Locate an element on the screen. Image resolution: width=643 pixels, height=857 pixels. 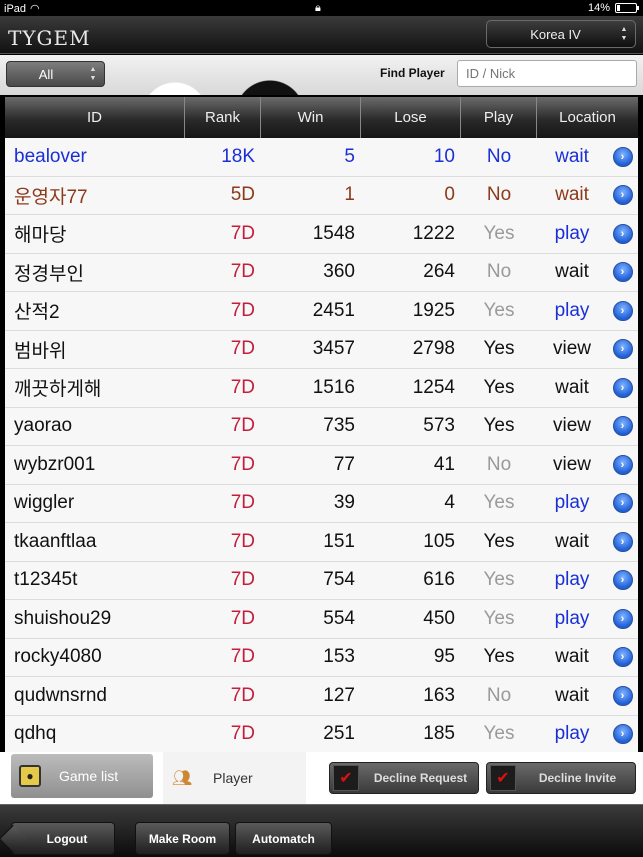
make-room-button: Make Room is located at coordinates (182, 838).